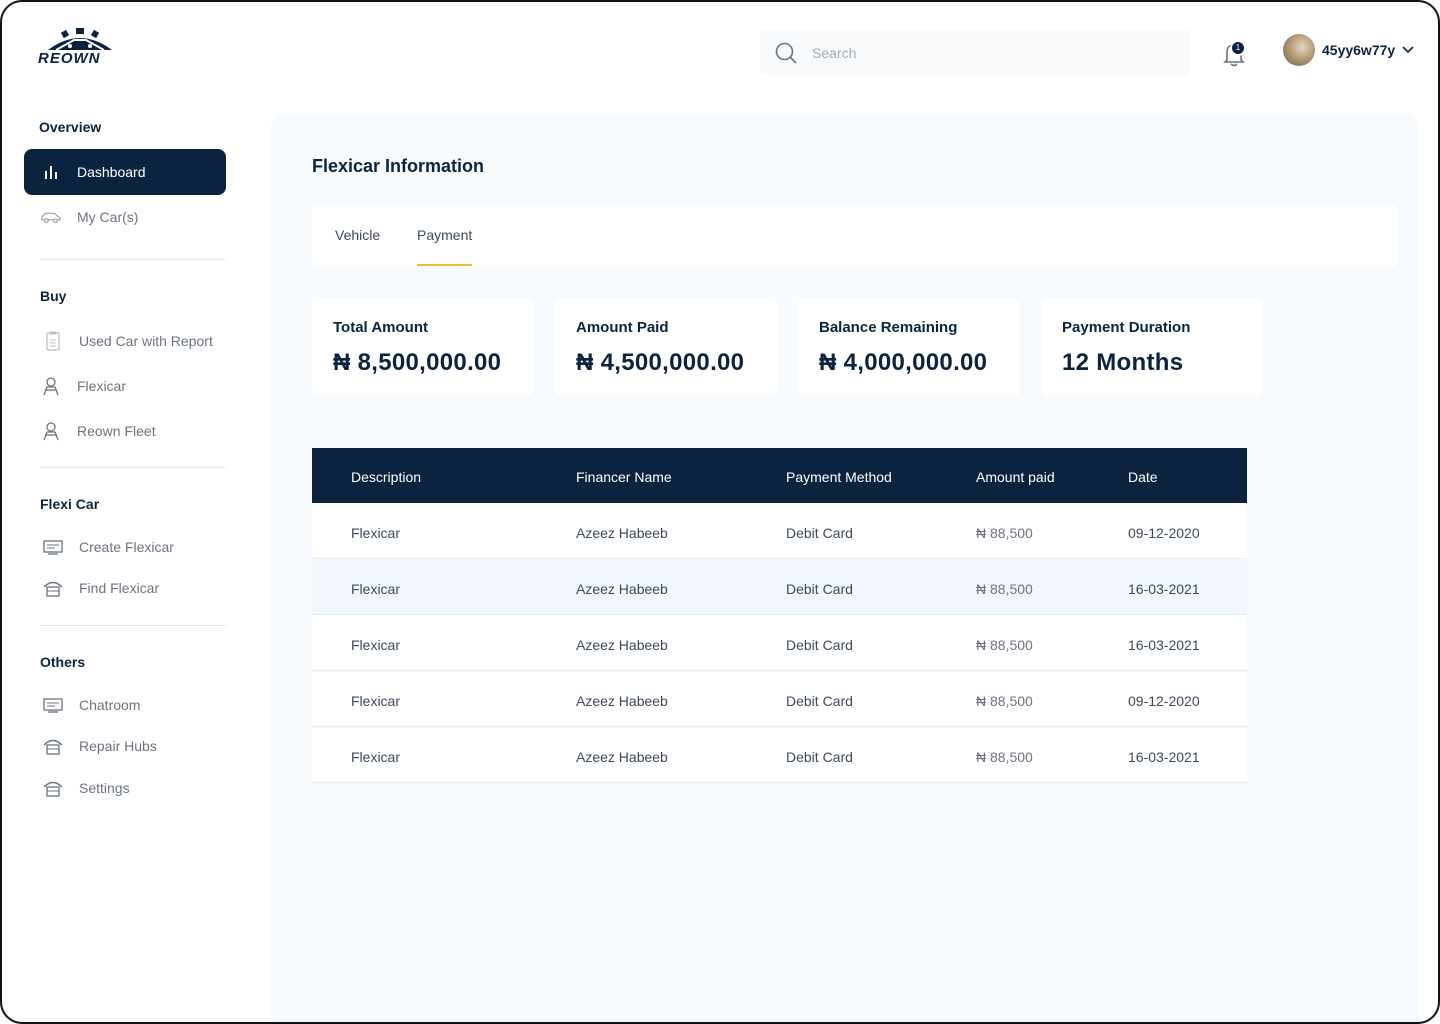  Describe the element at coordinates (1299, 50) in the screenshot. I see `avatar` at that location.